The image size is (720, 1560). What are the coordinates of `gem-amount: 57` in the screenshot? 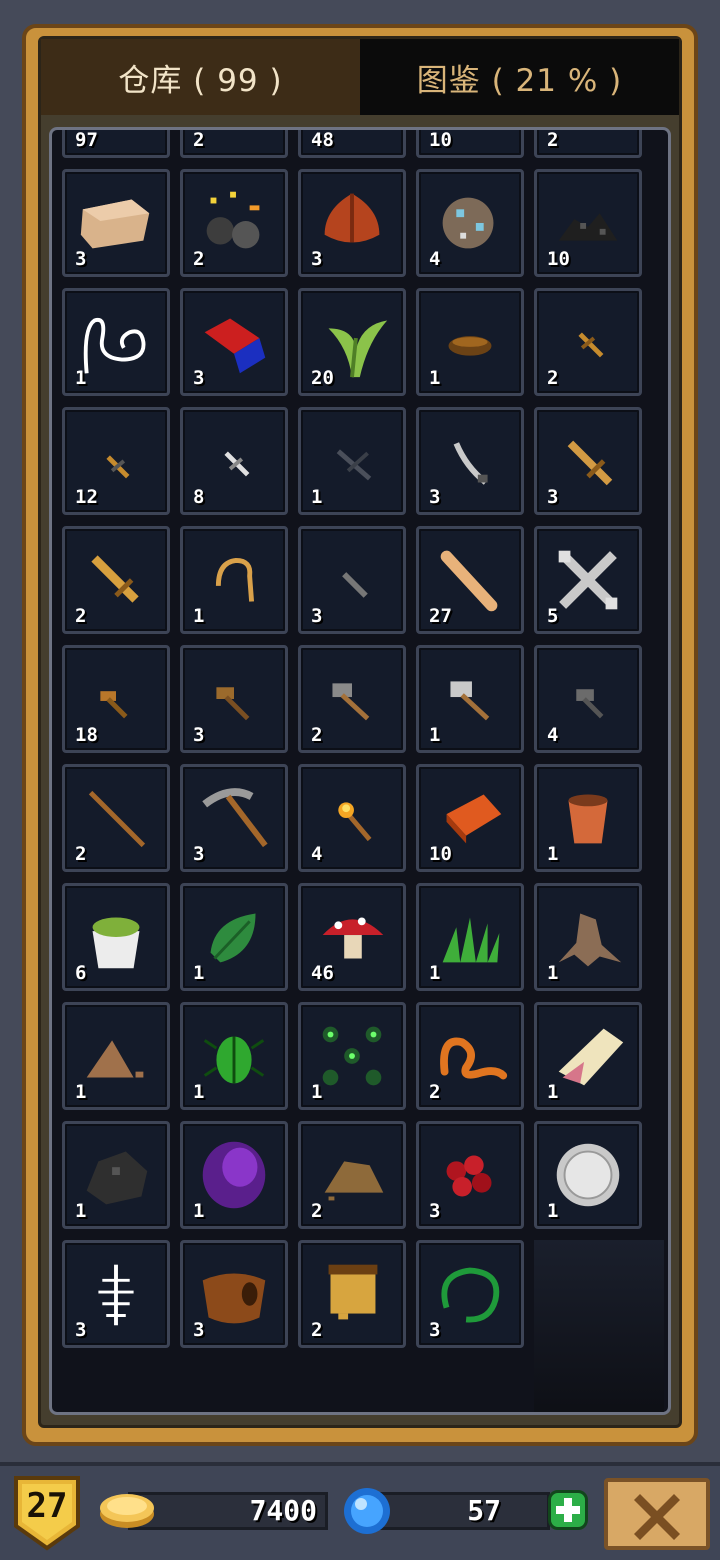 It's located at (484, 1510).